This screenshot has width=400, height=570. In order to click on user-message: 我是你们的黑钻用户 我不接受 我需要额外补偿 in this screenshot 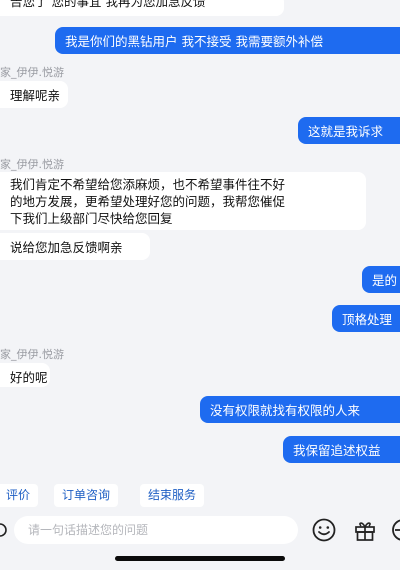, I will do `click(227, 40)`.